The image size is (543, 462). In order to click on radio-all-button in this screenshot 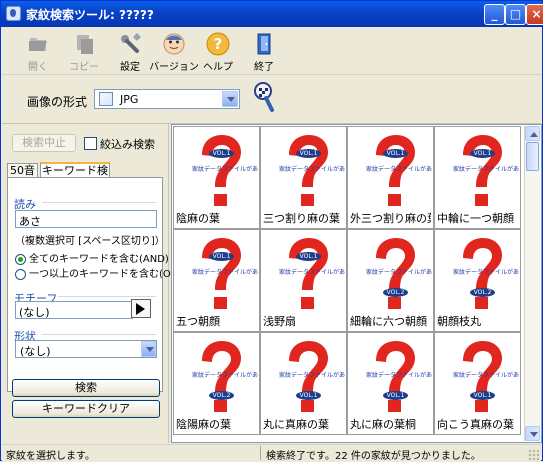, I will do `click(20, 259)`.